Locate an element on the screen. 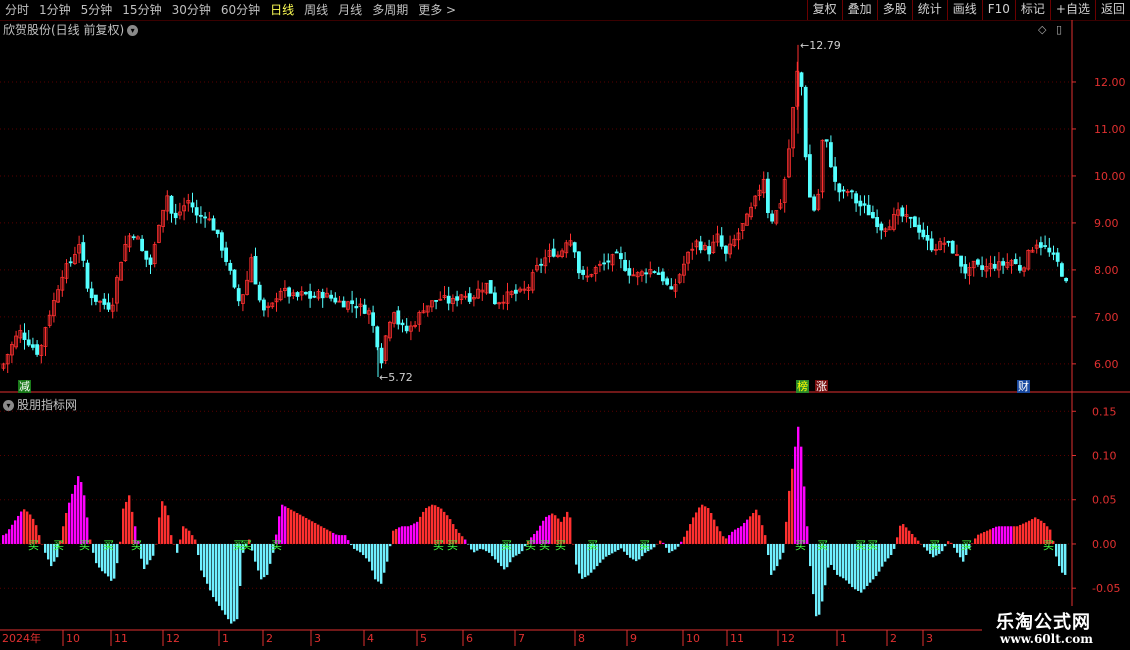 The height and width of the screenshot is (650, 1130). price-tick-label-3: 9.00 is located at coordinates (1106, 223).